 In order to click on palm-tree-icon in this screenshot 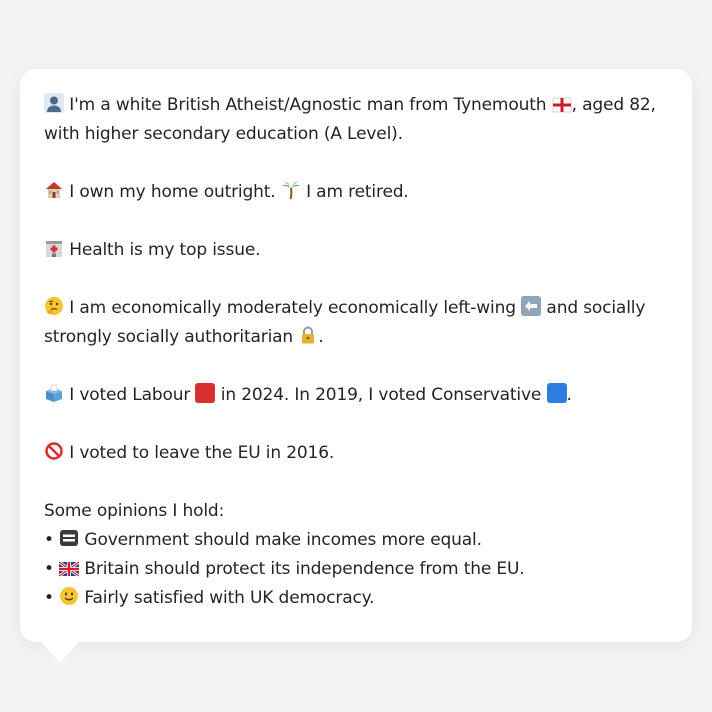, I will do `click(291, 190)`.